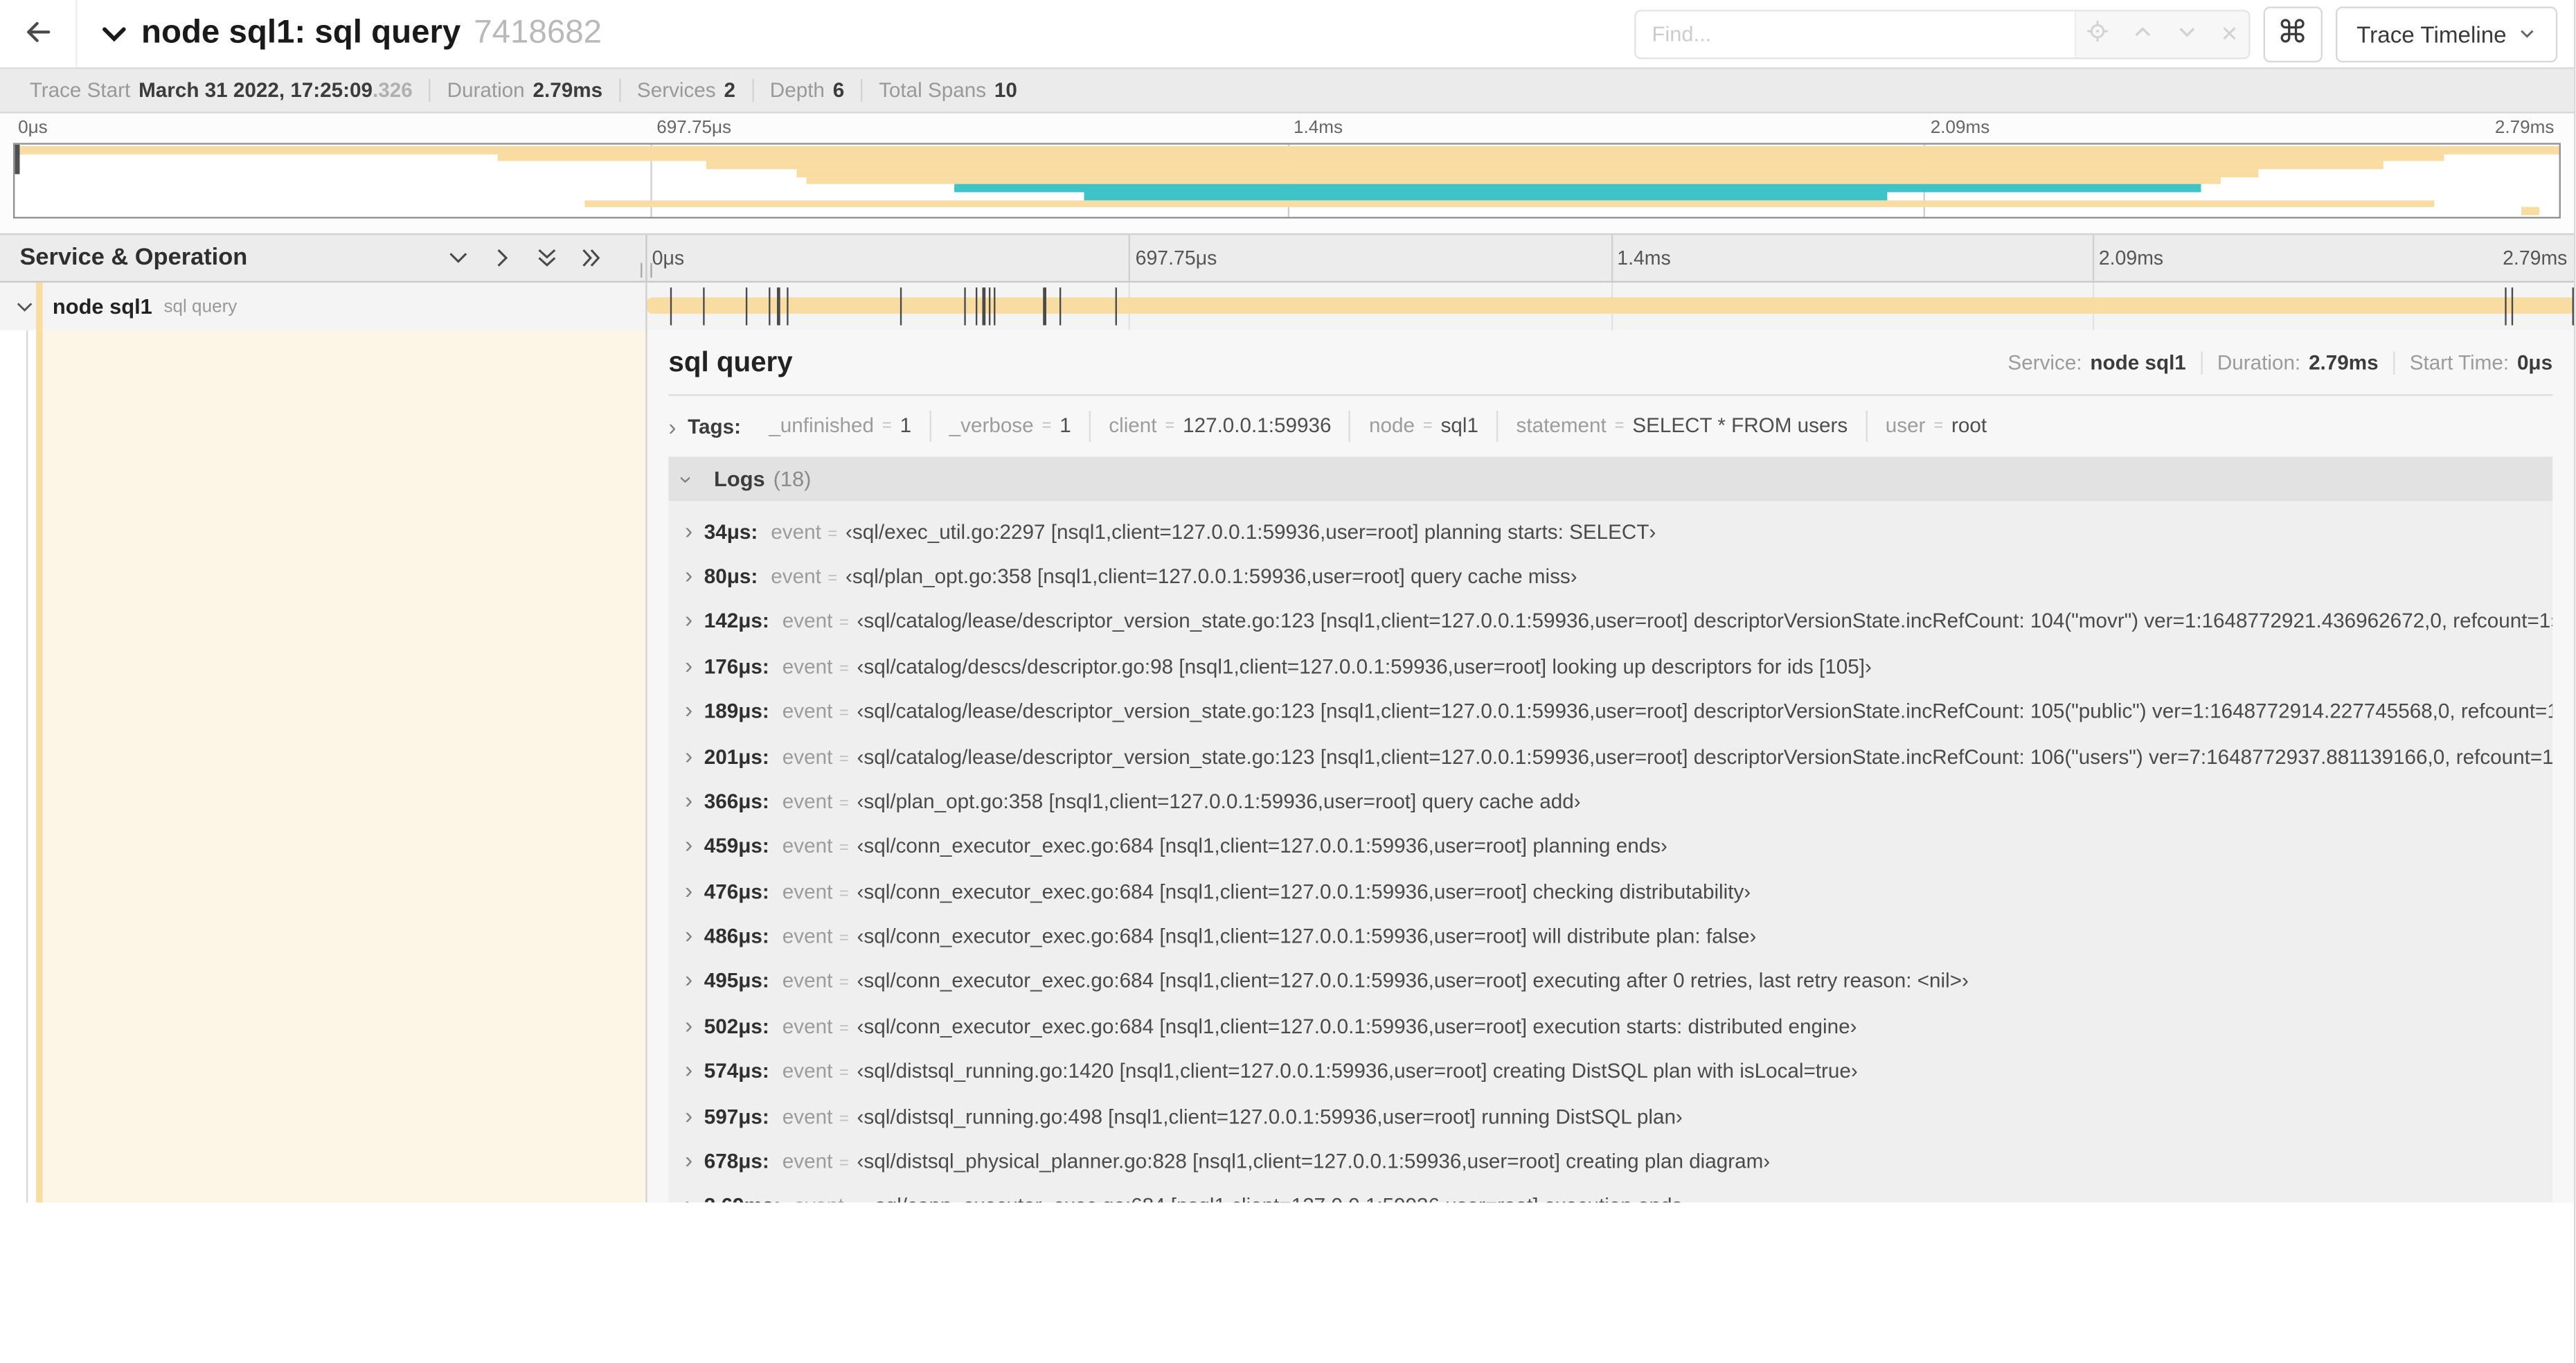  I want to click on minimap-time-label: 0μs, so click(33, 129).